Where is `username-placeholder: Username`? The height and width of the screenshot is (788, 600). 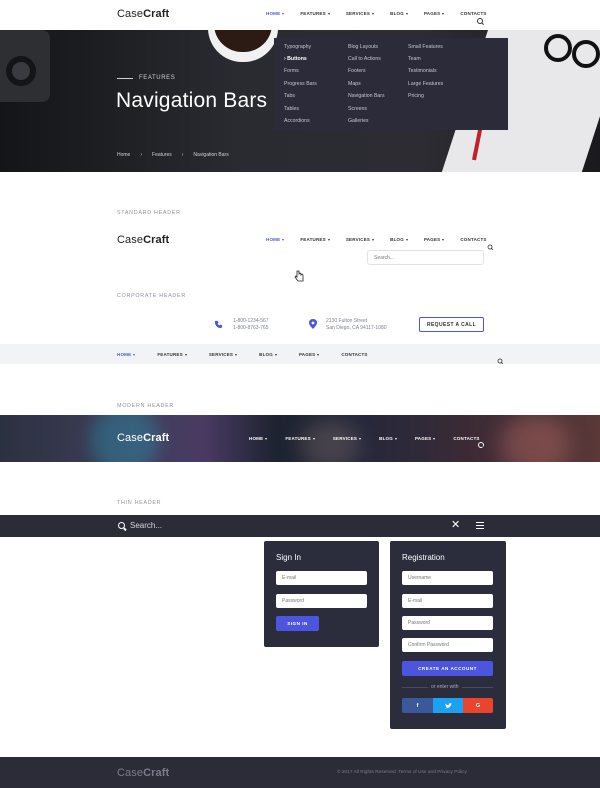 username-placeholder: Username is located at coordinates (420, 578).